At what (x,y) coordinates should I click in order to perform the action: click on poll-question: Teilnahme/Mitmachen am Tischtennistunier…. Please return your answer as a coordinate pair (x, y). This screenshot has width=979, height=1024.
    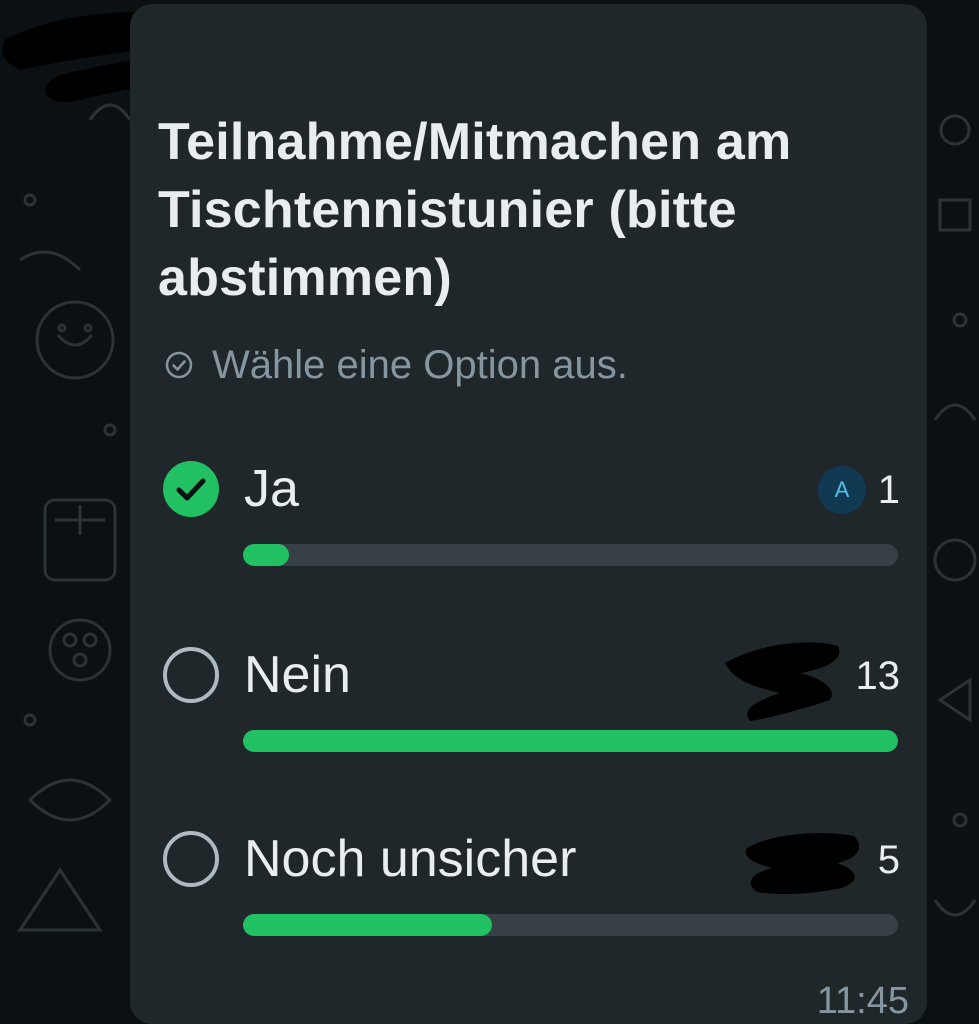
    Looking at the image, I should click on (475, 210).